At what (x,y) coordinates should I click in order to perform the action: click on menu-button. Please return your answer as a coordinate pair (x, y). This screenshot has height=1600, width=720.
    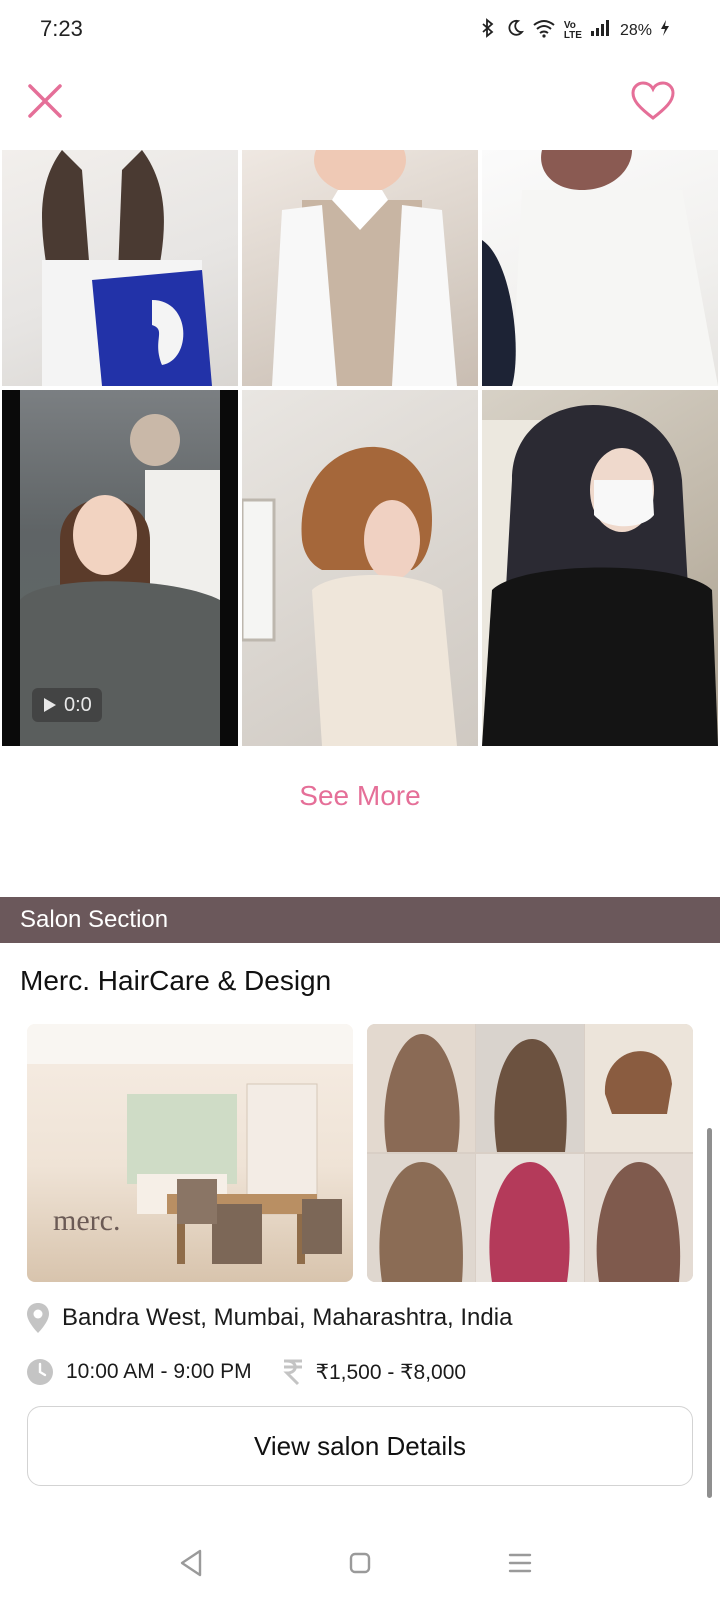
    Looking at the image, I should click on (520, 1563).